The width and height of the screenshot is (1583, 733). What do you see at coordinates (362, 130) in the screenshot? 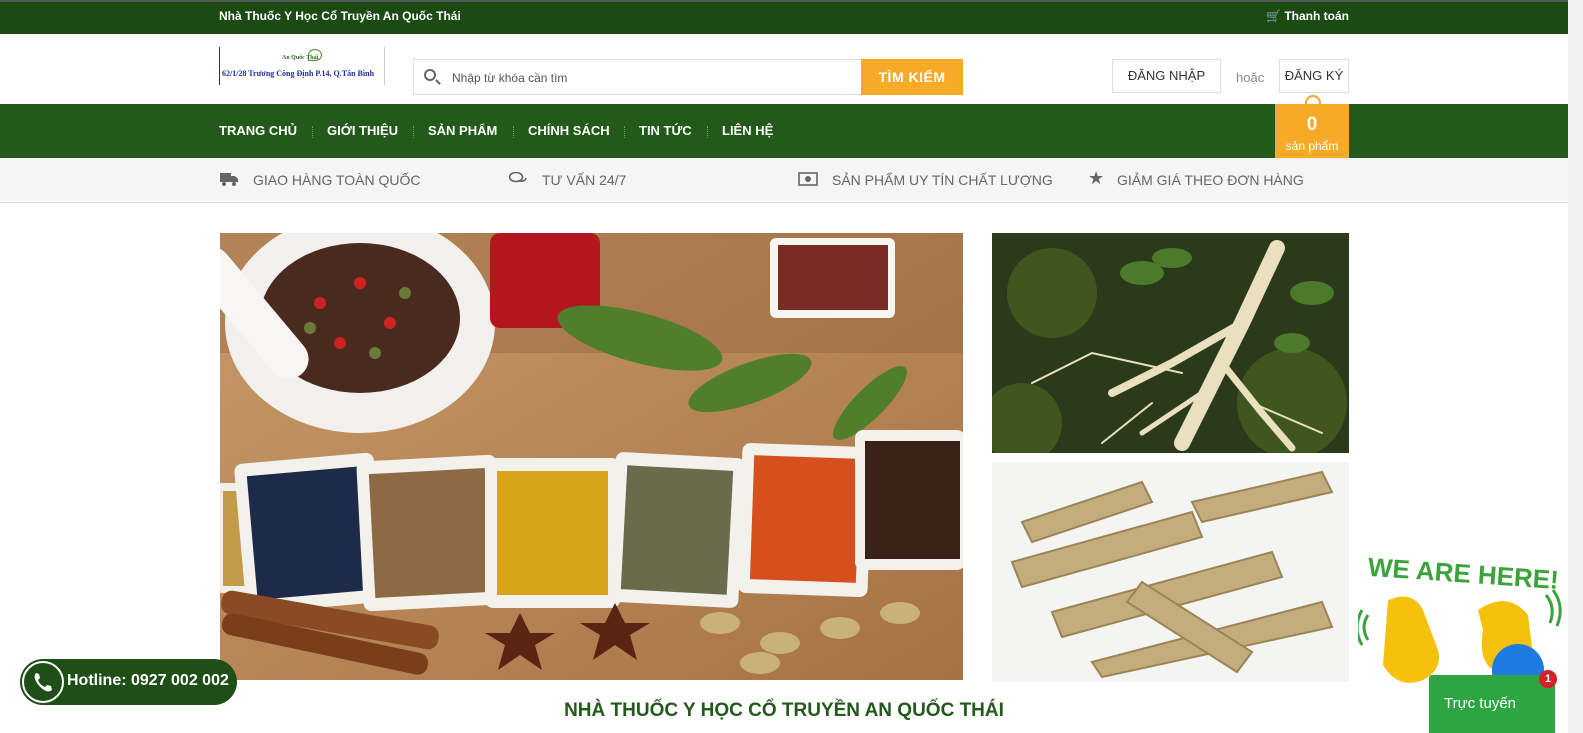
I see `nav-item-about: GIỚI THIỆU` at bounding box center [362, 130].